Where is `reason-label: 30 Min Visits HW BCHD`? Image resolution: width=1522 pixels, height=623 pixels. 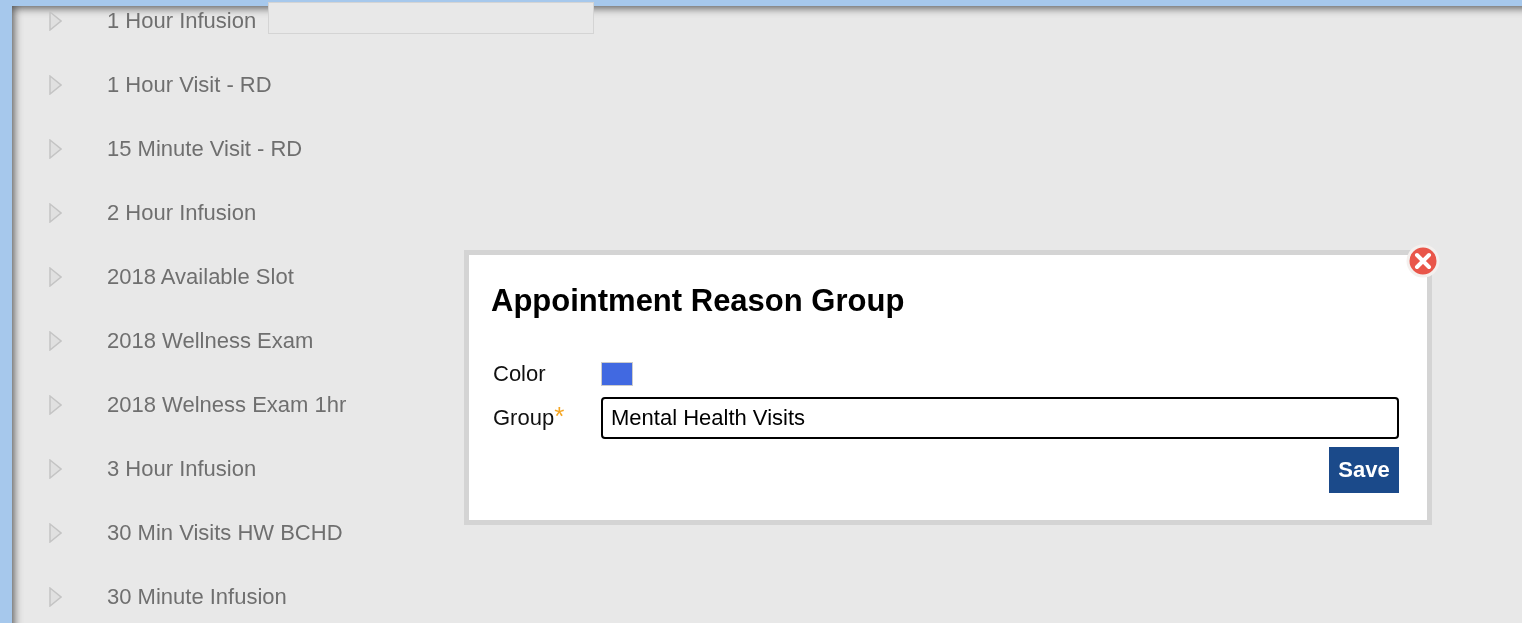 reason-label: 30 Min Visits HW BCHD is located at coordinates (225, 533).